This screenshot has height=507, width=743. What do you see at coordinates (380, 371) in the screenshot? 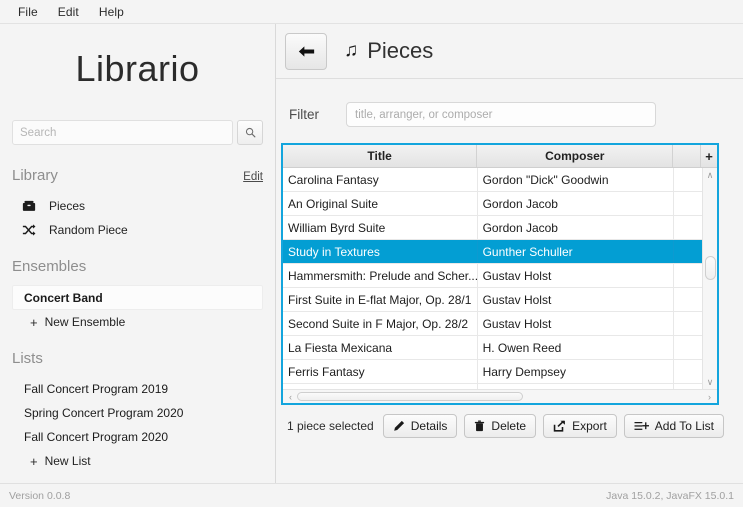
I see `cell-title: Ferris Fantasy` at bounding box center [380, 371].